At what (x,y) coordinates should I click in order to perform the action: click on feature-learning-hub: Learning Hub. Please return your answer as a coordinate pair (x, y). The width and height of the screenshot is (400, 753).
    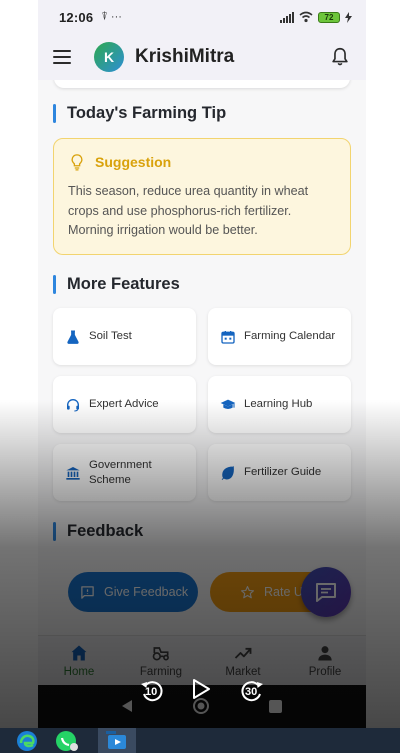
    Looking at the image, I should click on (279, 404).